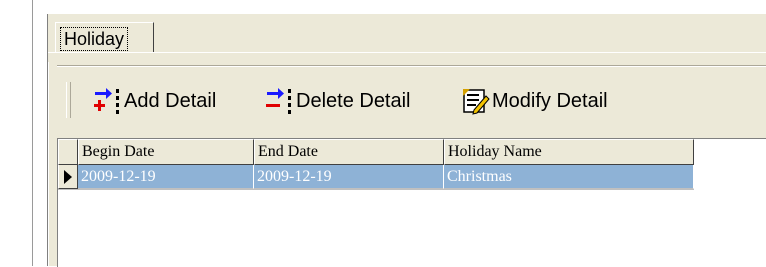  I want to click on row-divider, so click(376, 189).